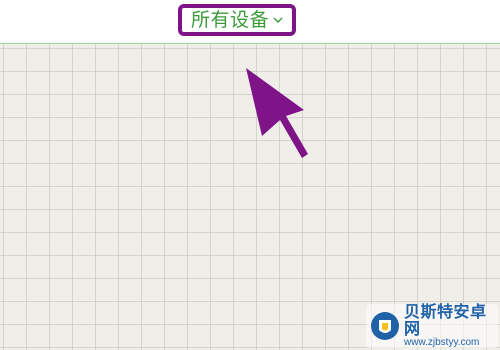  What do you see at coordinates (445, 319) in the screenshot?
I see `watermark-title: 贝斯特安卓网` at bounding box center [445, 319].